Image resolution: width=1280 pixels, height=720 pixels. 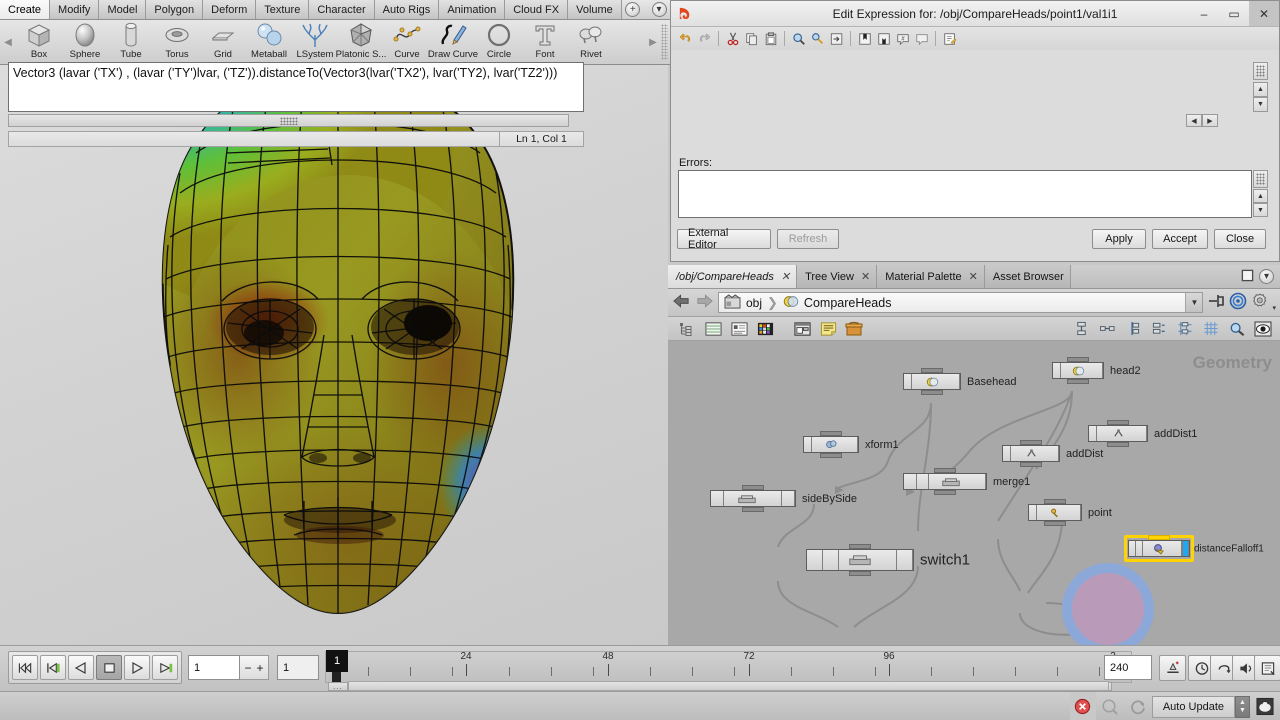 I want to click on node-addDist1: addDist1, so click(x=1142, y=433).